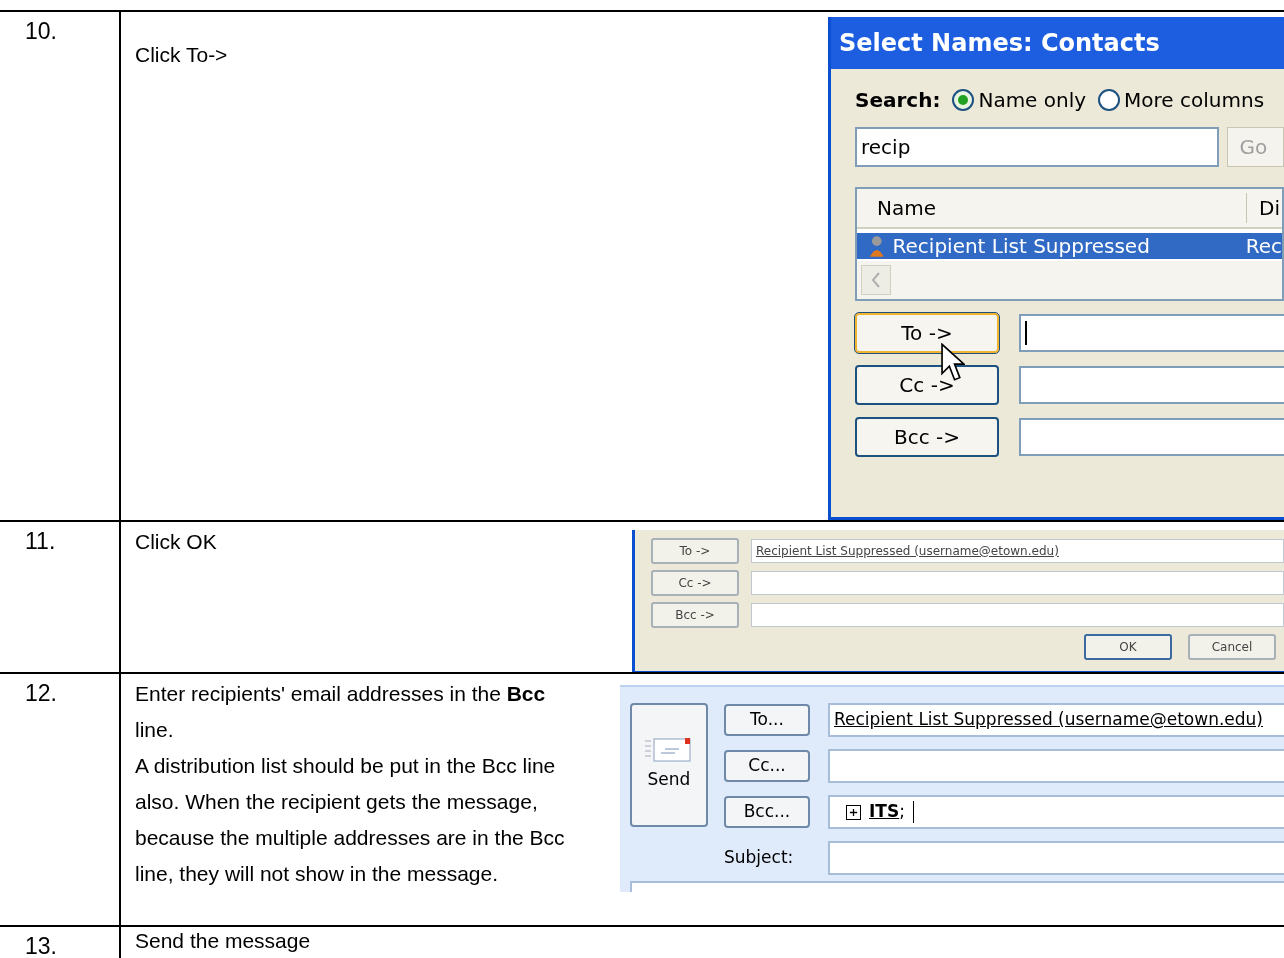  What do you see at coordinates (1263, 208) in the screenshot?
I see `column-header: Di` at bounding box center [1263, 208].